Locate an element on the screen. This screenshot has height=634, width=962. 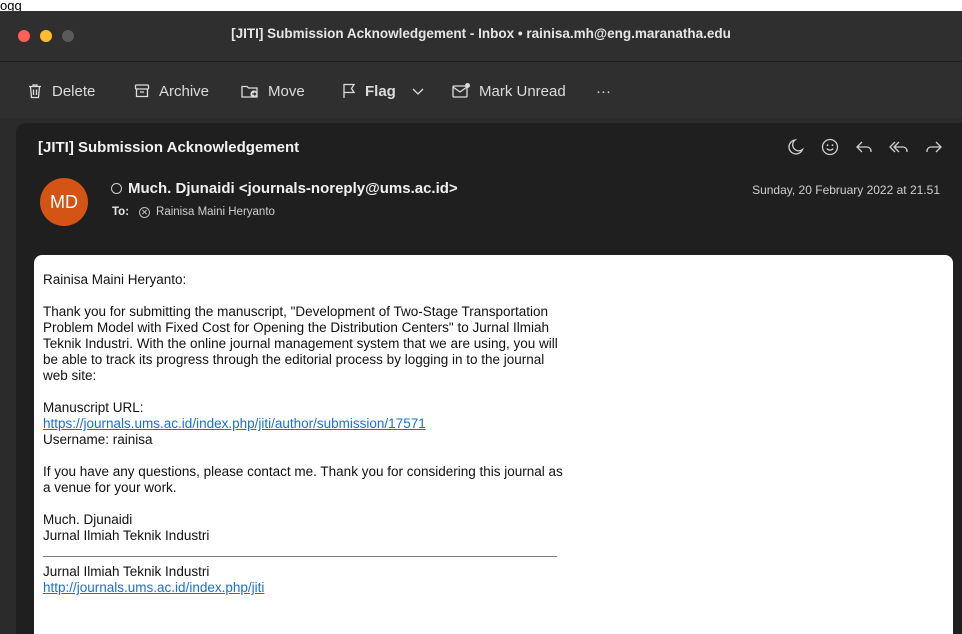
flag-button: Flag is located at coordinates (368, 91).